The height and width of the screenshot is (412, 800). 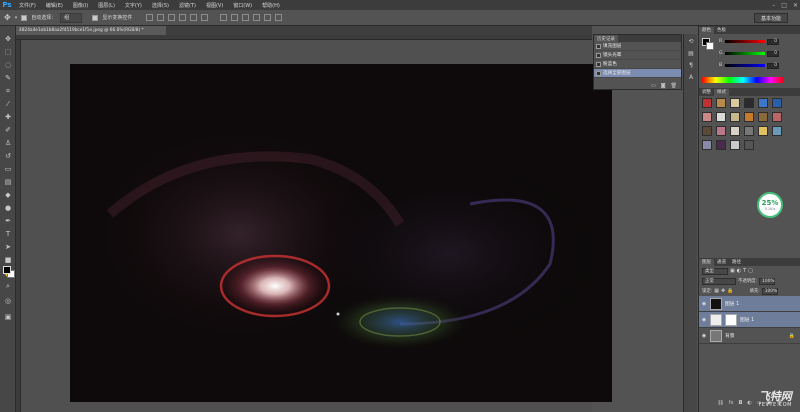 I want to click on link-layers-icon: ⛓, so click(x=720, y=404).